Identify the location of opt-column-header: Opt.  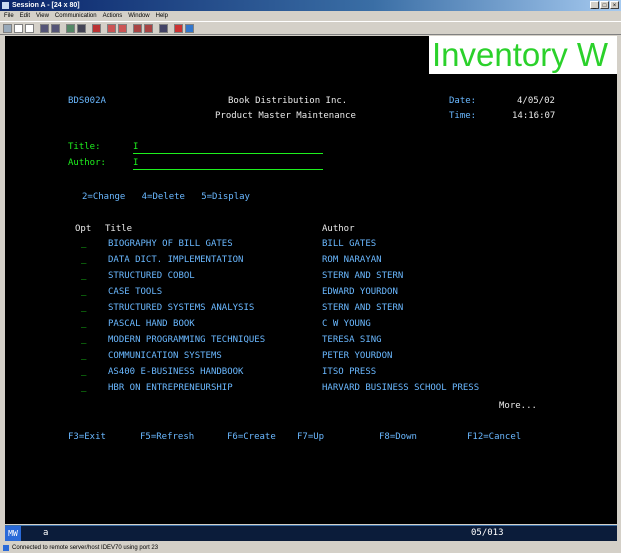
(83, 229).